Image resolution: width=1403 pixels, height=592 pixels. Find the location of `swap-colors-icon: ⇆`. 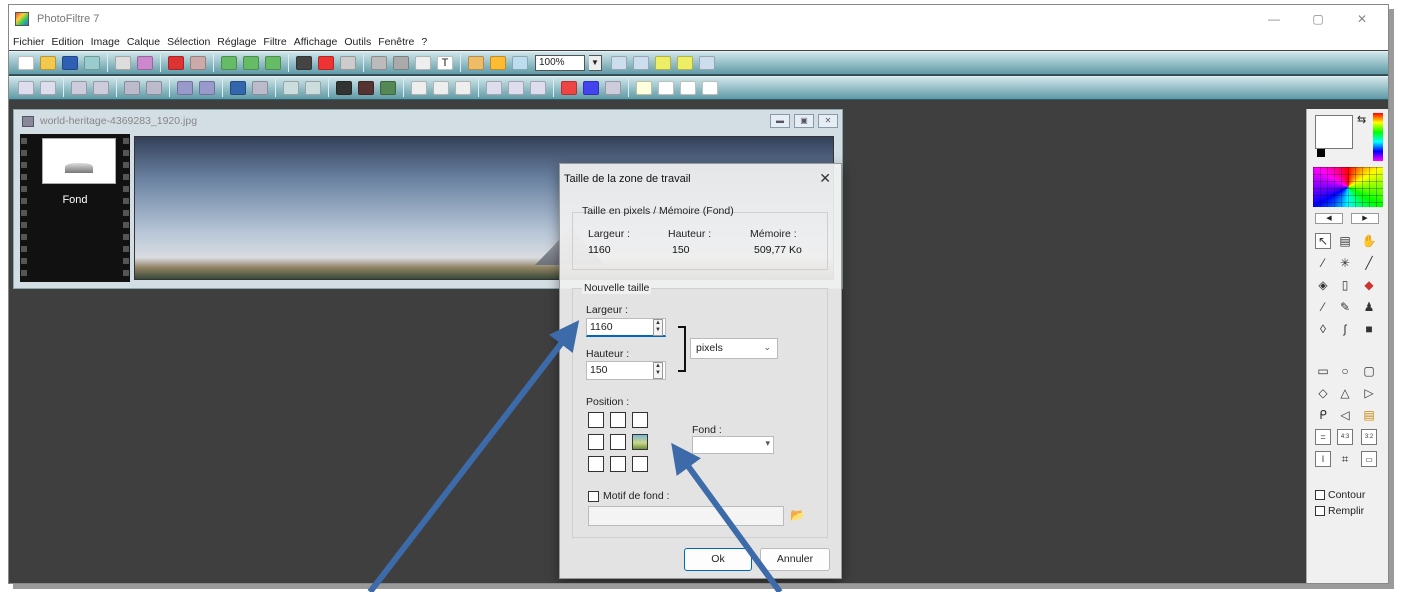

swap-colors-icon: ⇆ is located at coordinates (1361, 119).